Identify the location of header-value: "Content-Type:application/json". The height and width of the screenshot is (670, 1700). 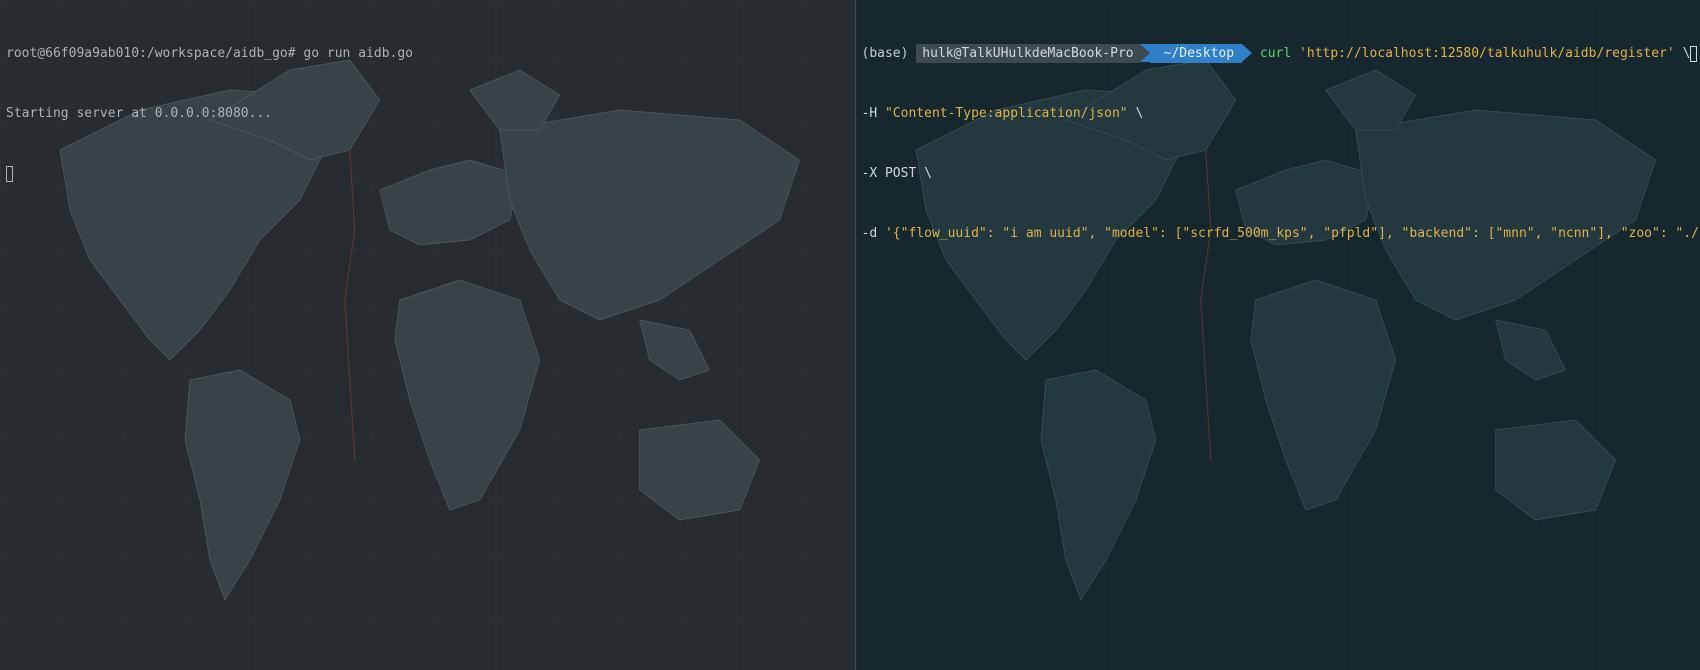
(1006, 113).